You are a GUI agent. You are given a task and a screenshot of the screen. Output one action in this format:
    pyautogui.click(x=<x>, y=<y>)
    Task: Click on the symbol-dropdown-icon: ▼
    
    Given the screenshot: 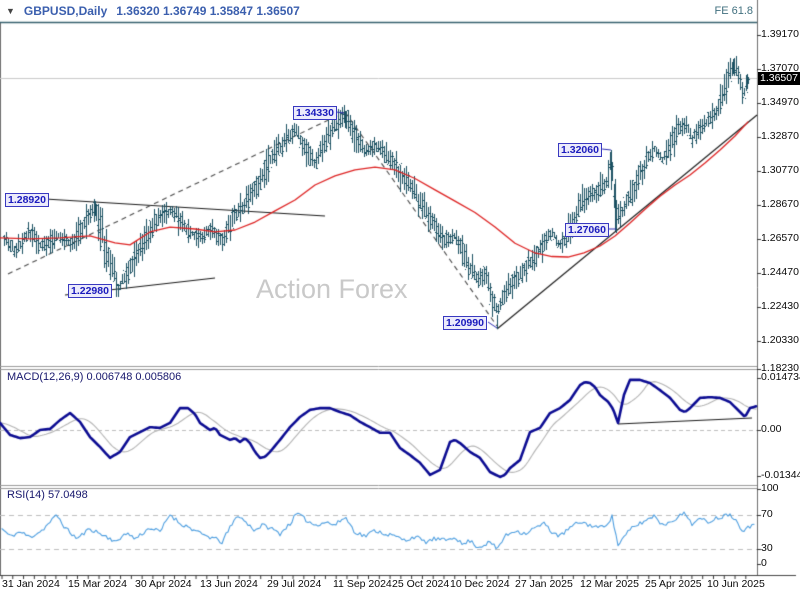 What is the action you would take?
    pyautogui.click(x=10, y=11)
    